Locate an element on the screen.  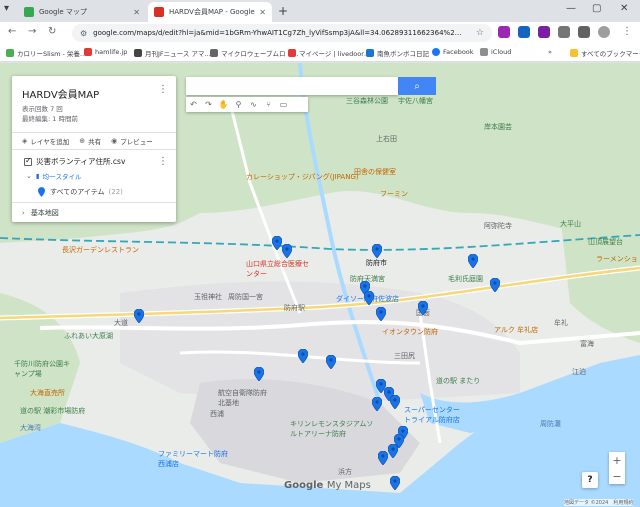
directions-icon: ⑂ is located at coordinates (268, 104).